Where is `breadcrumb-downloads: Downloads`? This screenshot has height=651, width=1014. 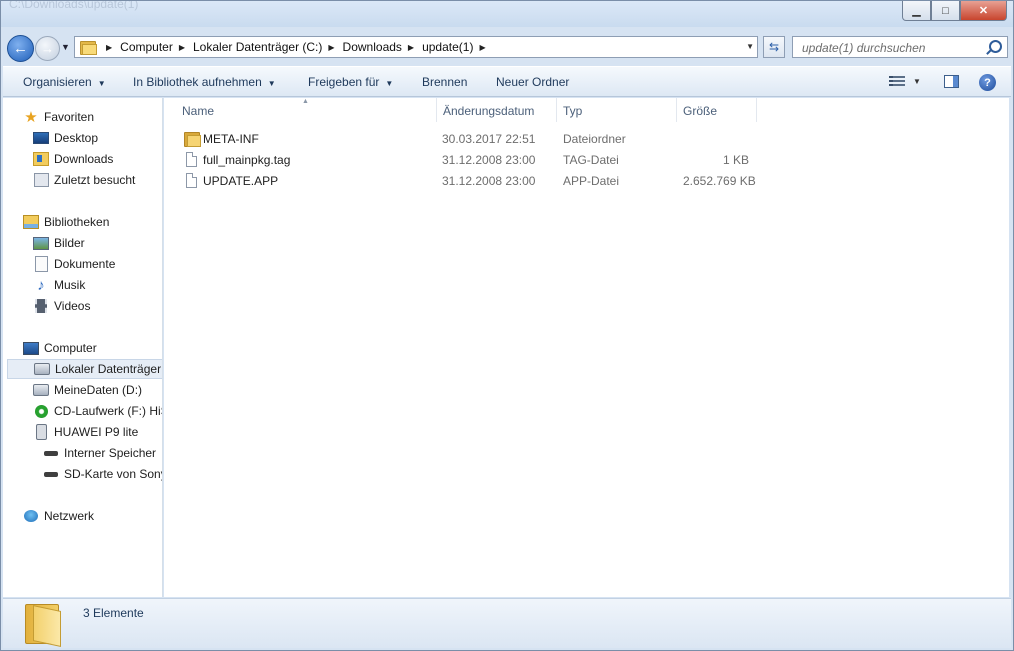 breadcrumb-downloads: Downloads is located at coordinates (372, 47).